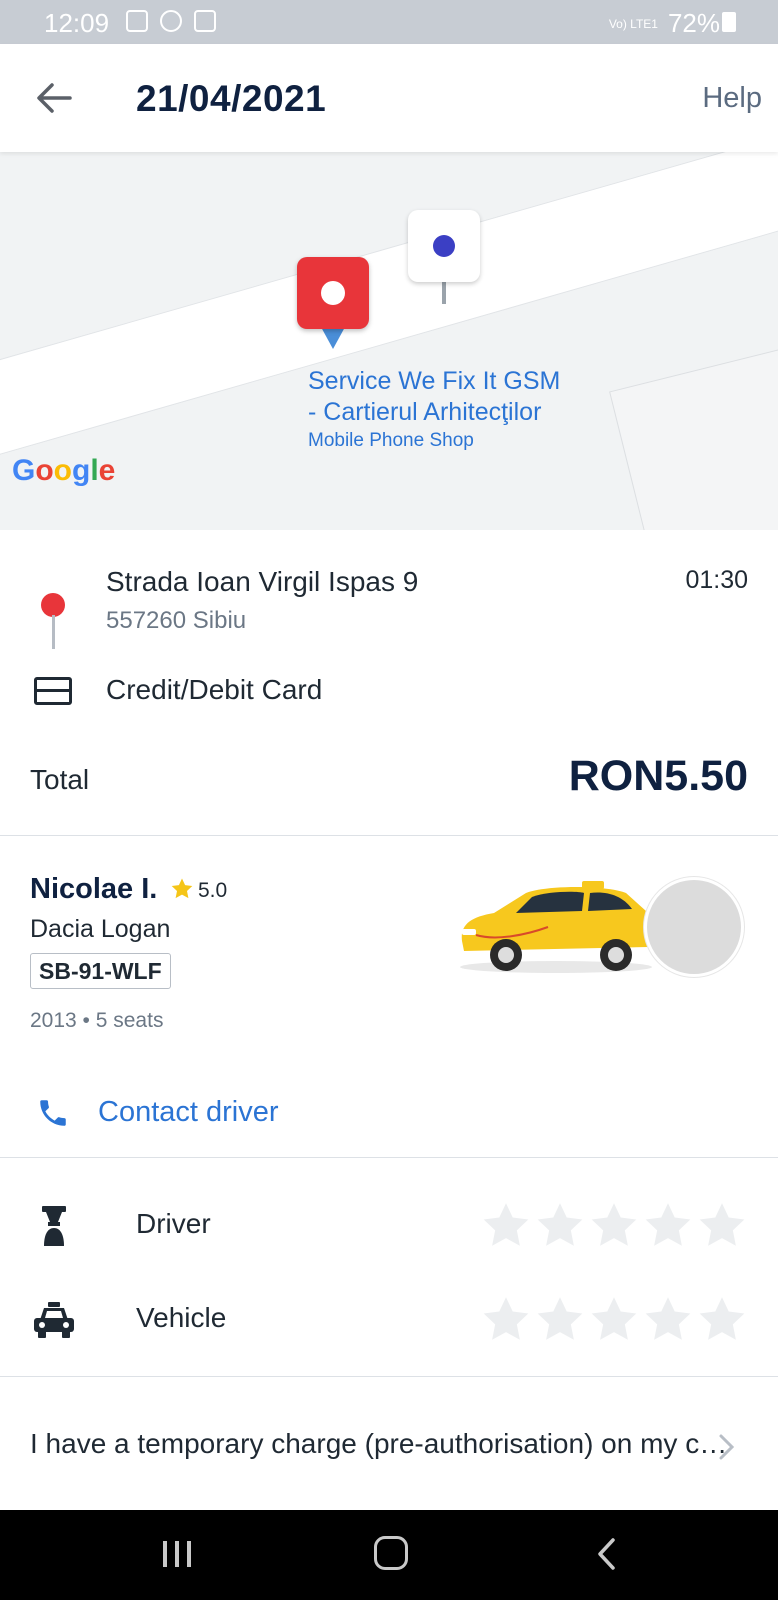 Image resolution: width=778 pixels, height=1600 pixels. I want to click on gallery-icon, so click(137, 21).